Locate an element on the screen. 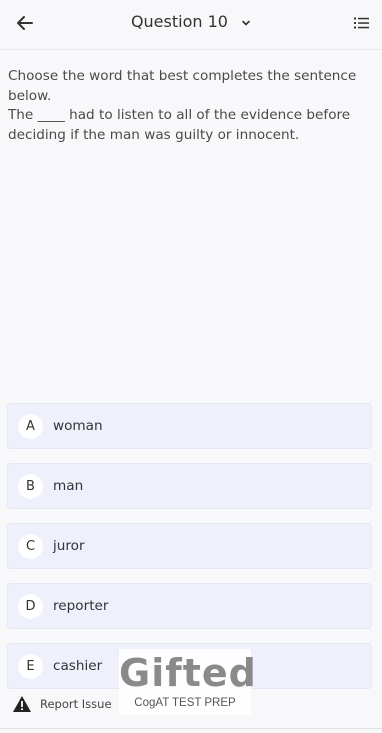 This screenshot has height=733, width=382. list-icon is located at coordinates (361, 23).